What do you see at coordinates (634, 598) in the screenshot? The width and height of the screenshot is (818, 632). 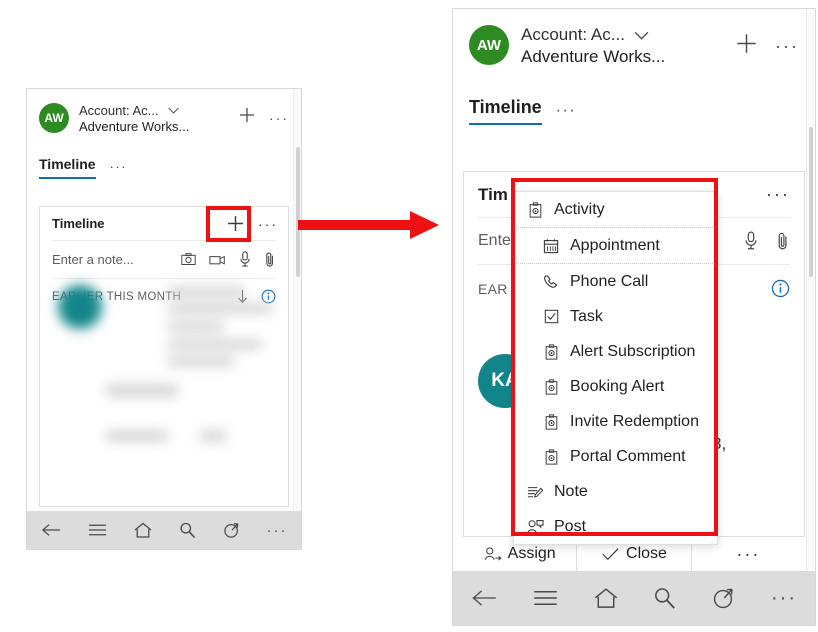 I see `right-phone-navbar: ···` at bounding box center [634, 598].